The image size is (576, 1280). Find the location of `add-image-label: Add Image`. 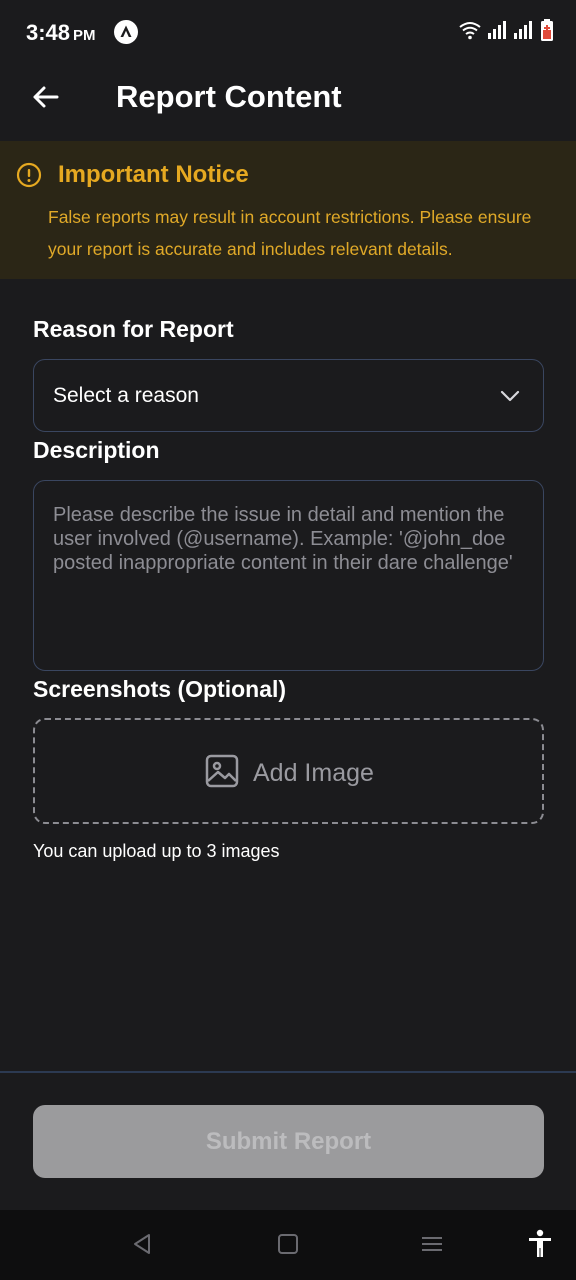

add-image-label: Add Image is located at coordinates (313, 773).